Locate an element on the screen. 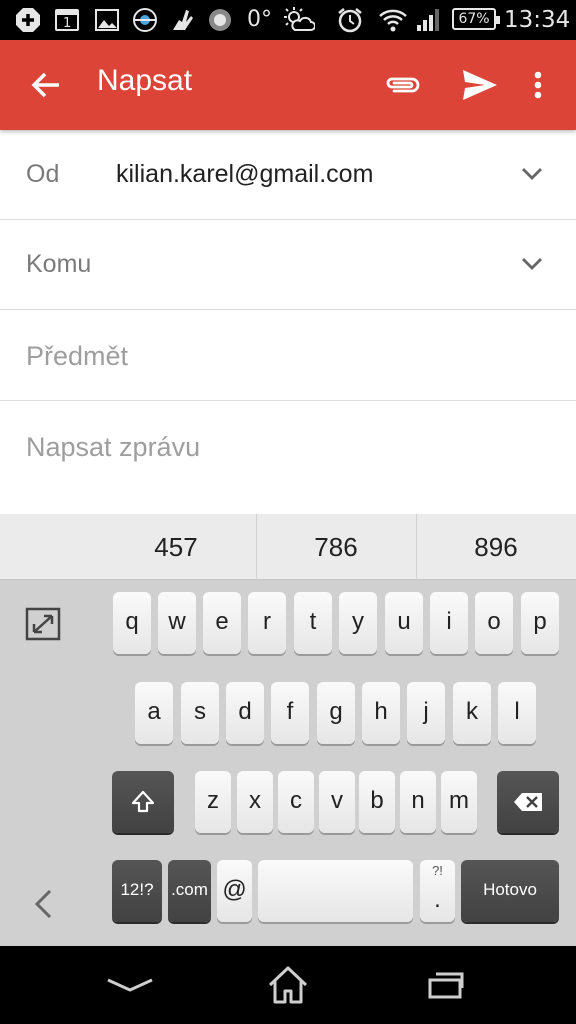 Image resolution: width=576 pixels, height=1024 pixels. dotcom-key: .com is located at coordinates (189, 891).